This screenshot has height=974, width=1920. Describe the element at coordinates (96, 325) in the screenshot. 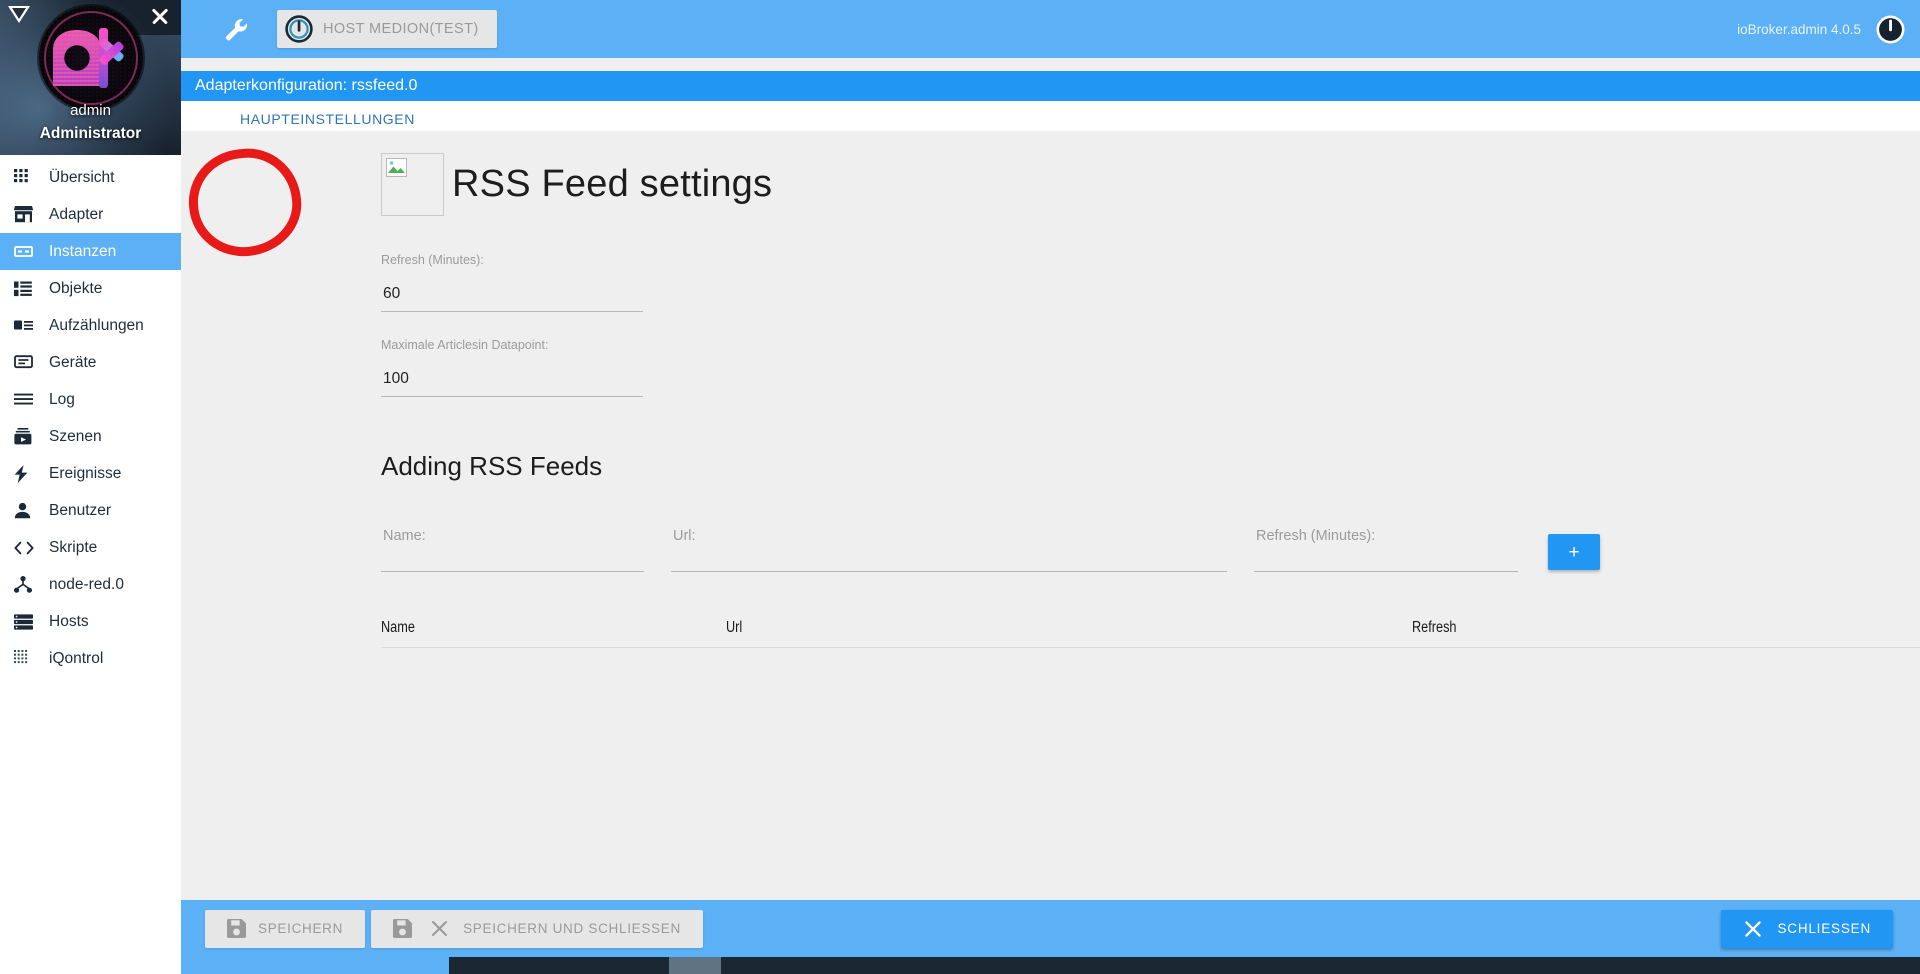

I see `sidebar-item-label: Aufzählungen` at that location.